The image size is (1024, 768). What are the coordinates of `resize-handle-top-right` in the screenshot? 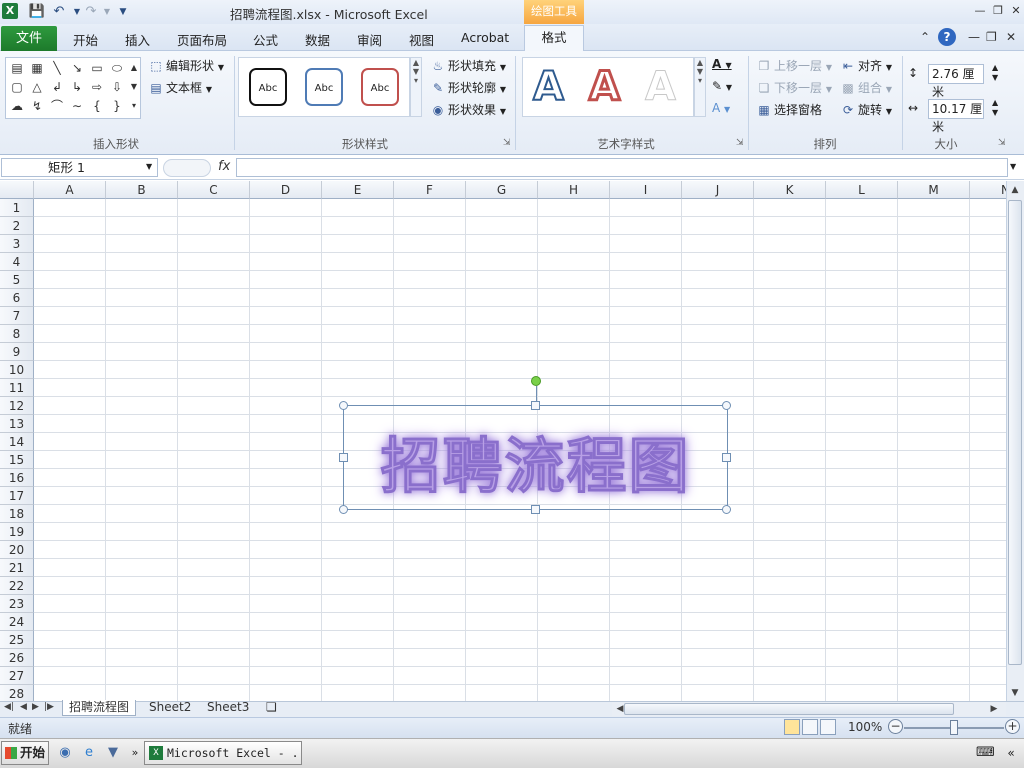 It's located at (726, 405).